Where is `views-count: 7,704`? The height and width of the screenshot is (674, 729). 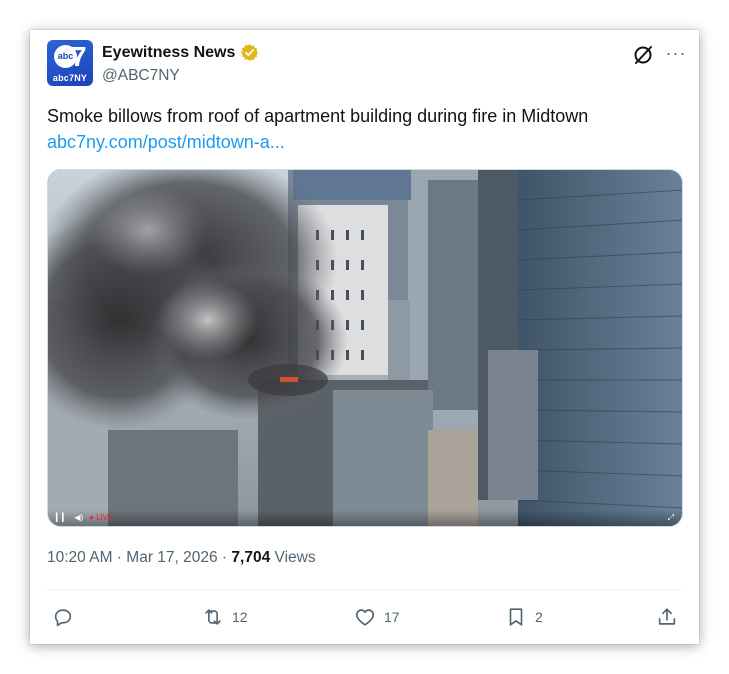
views-count: 7,704 is located at coordinates (251, 557).